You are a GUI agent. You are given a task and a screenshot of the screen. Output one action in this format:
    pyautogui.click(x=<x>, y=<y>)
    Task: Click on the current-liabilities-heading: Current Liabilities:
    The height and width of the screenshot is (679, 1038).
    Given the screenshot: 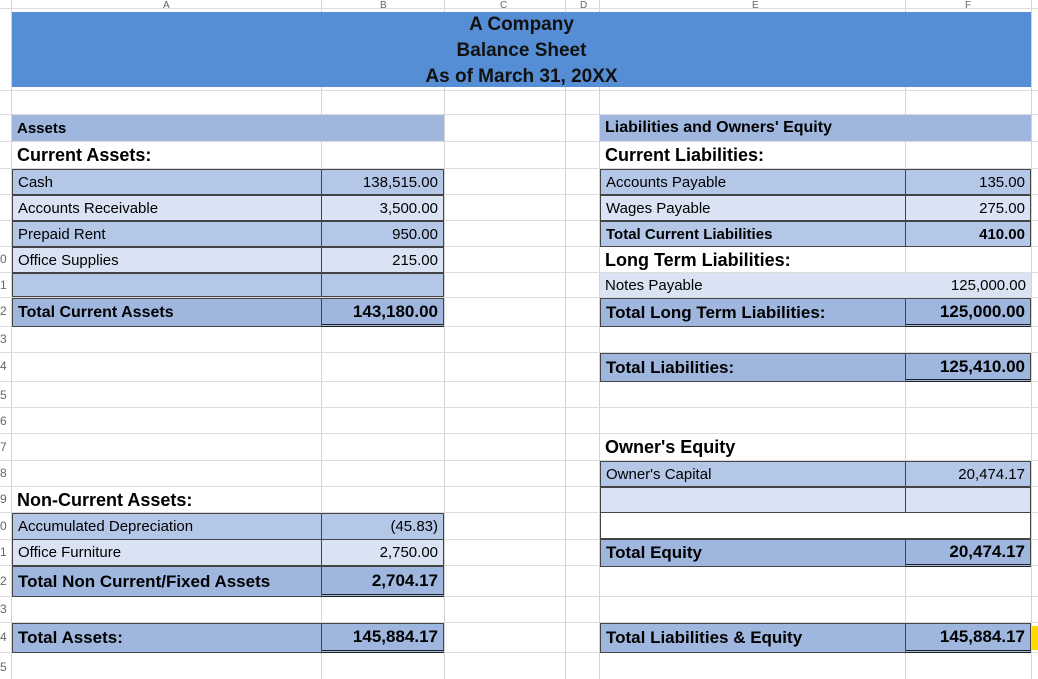 What is the action you would take?
    pyautogui.click(x=752, y=155)
    